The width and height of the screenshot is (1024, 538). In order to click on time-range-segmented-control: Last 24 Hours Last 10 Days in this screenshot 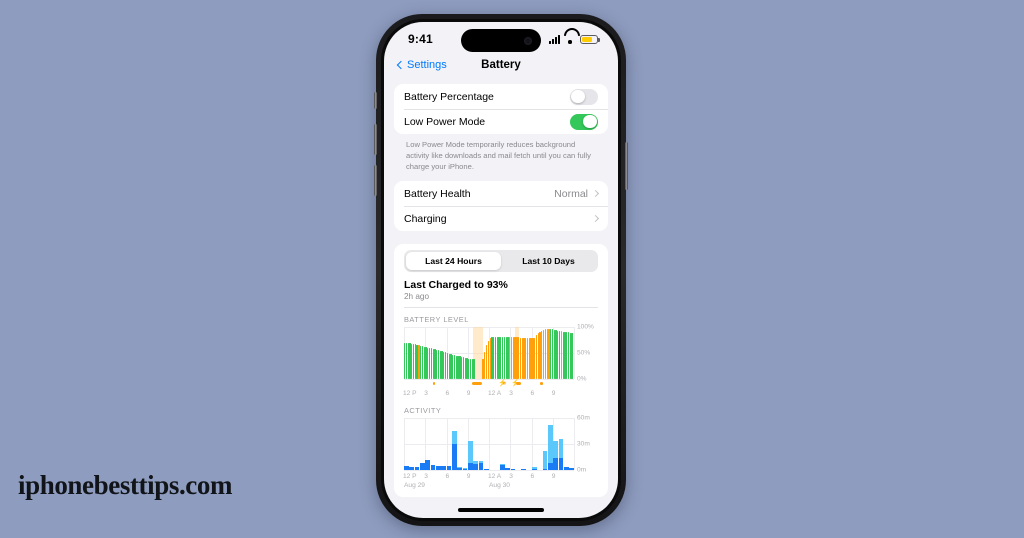, I will do `click(501, 261)`.